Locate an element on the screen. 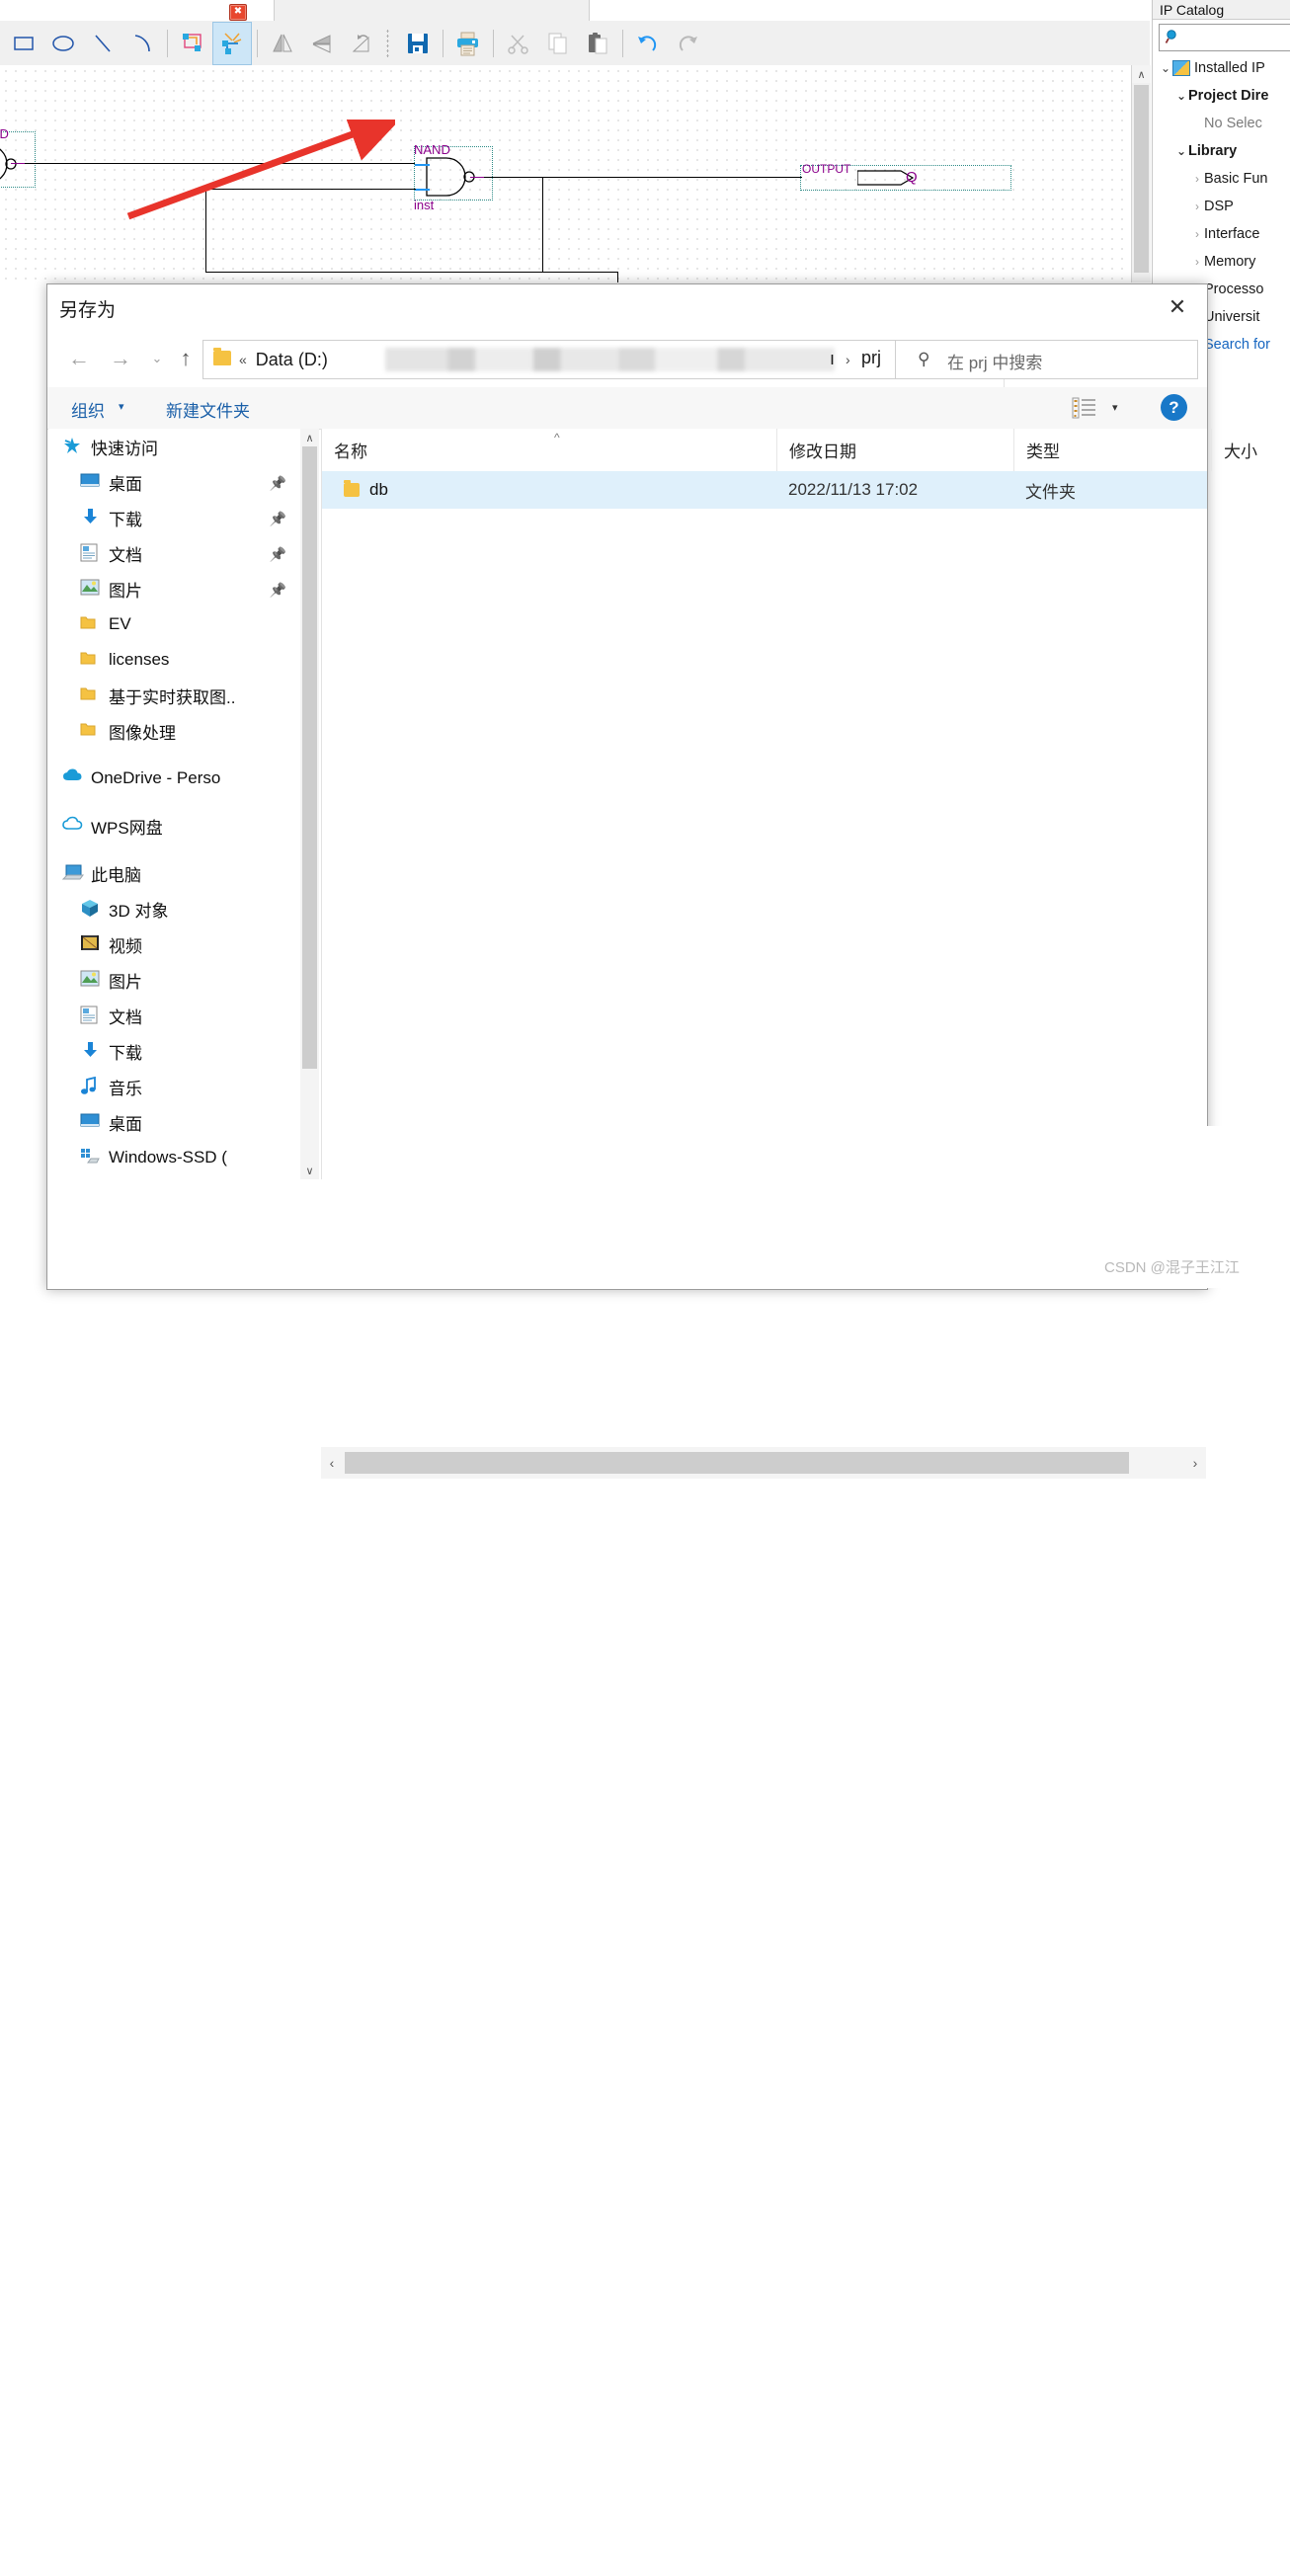 This screenshot has height=2576, width=1290. search-input: ⚲ 在 prj 中搜索 is located at coordinates (1046, 359).